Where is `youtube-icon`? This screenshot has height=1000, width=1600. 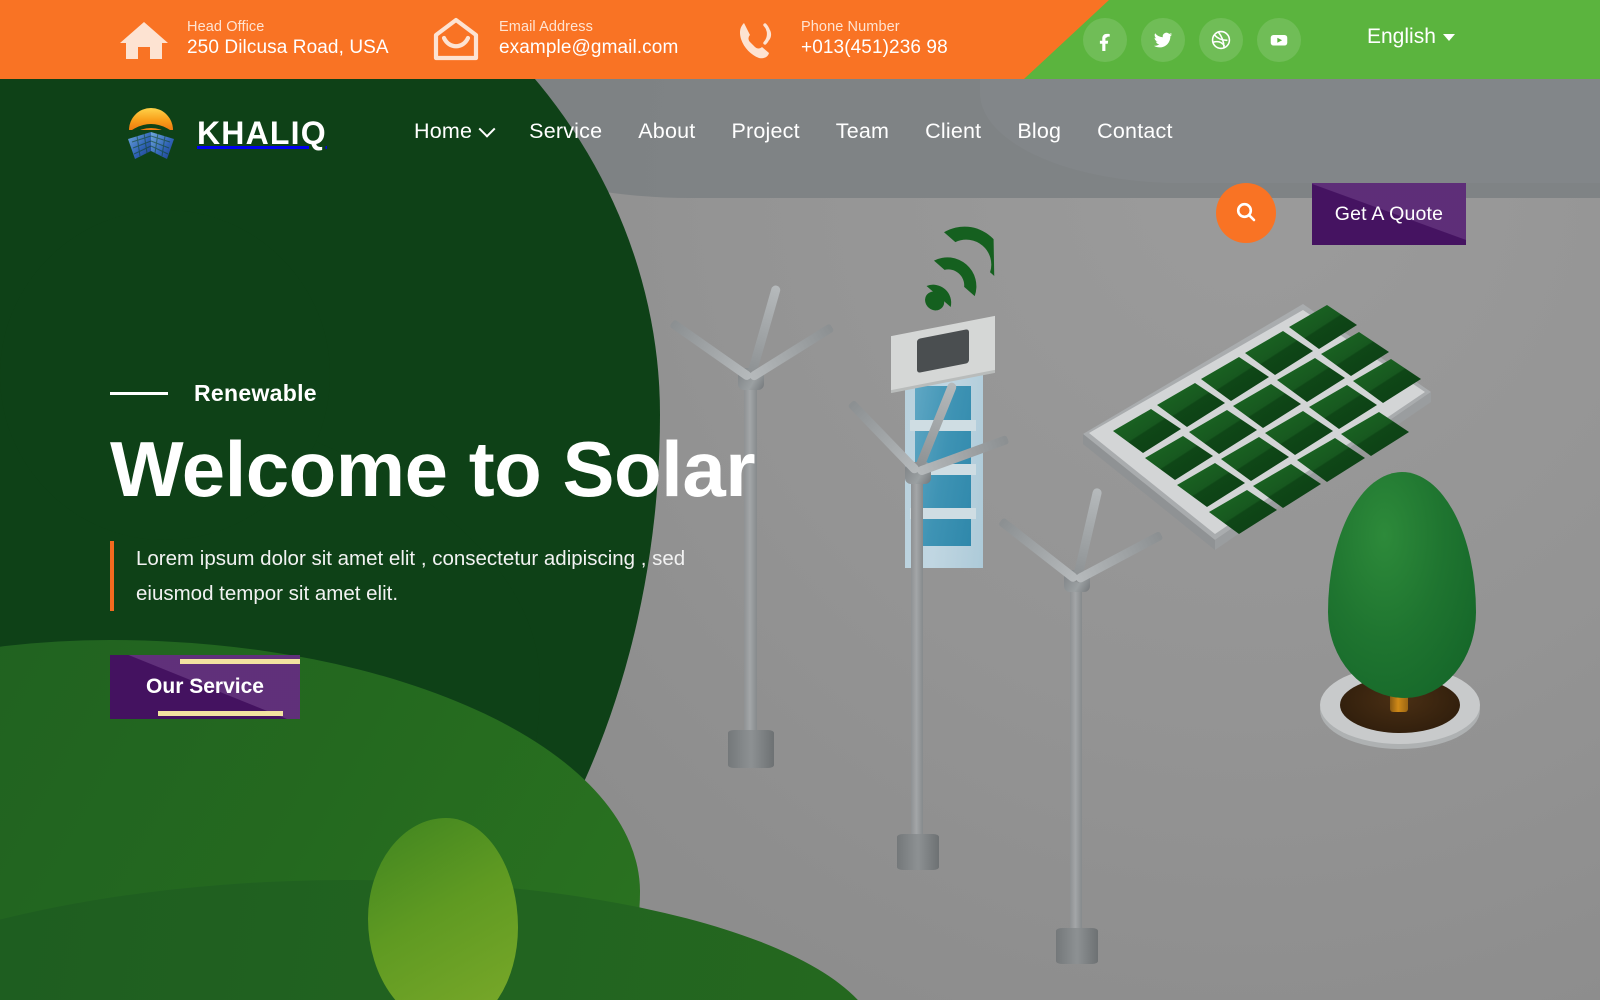
youtube-icon is located at coordinates (1279, 40).